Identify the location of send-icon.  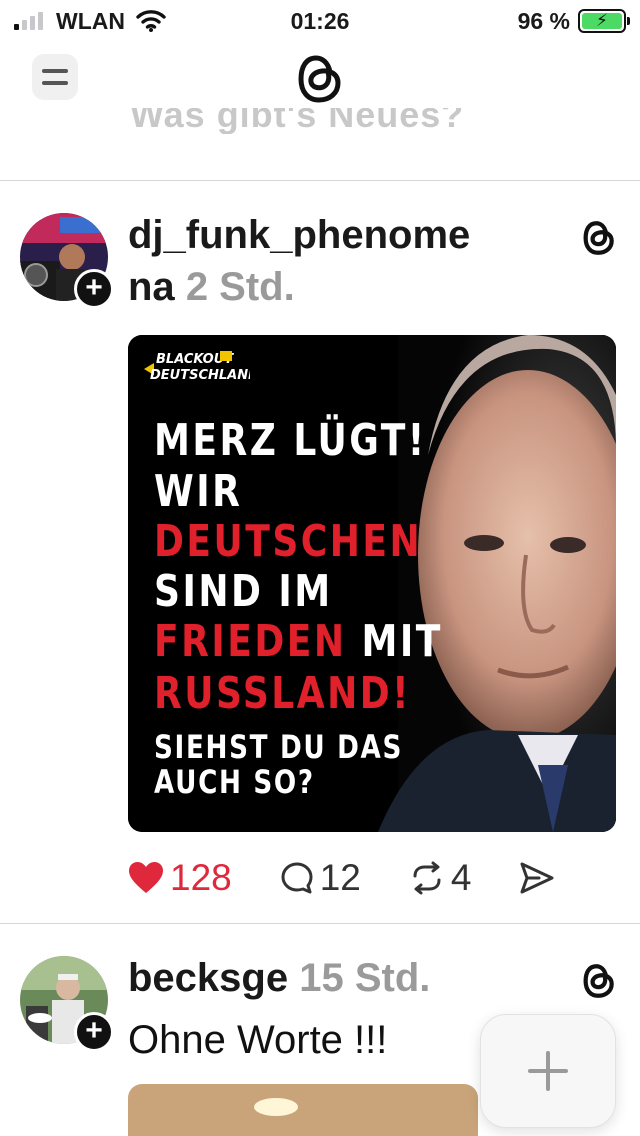
(537, 878).